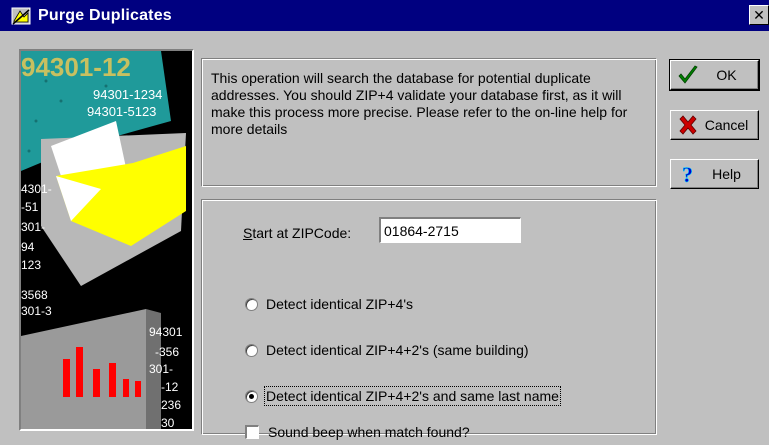 The width and height of the screenshot is (769, 445). What do you see at coordinates (340, 304) in the screenshot?
I see `radio-label-detect-zip4: Detect identical ZIP+4's` at bounding box center [340, 304].